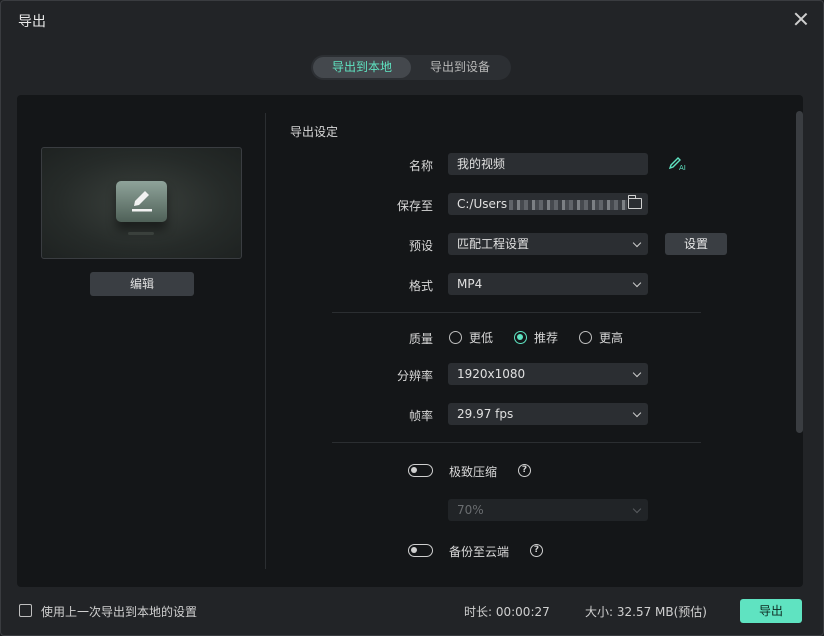  Describe the element at coordinates (420, 246) in the screenshot. I see `preset-label: 预设` at that location.